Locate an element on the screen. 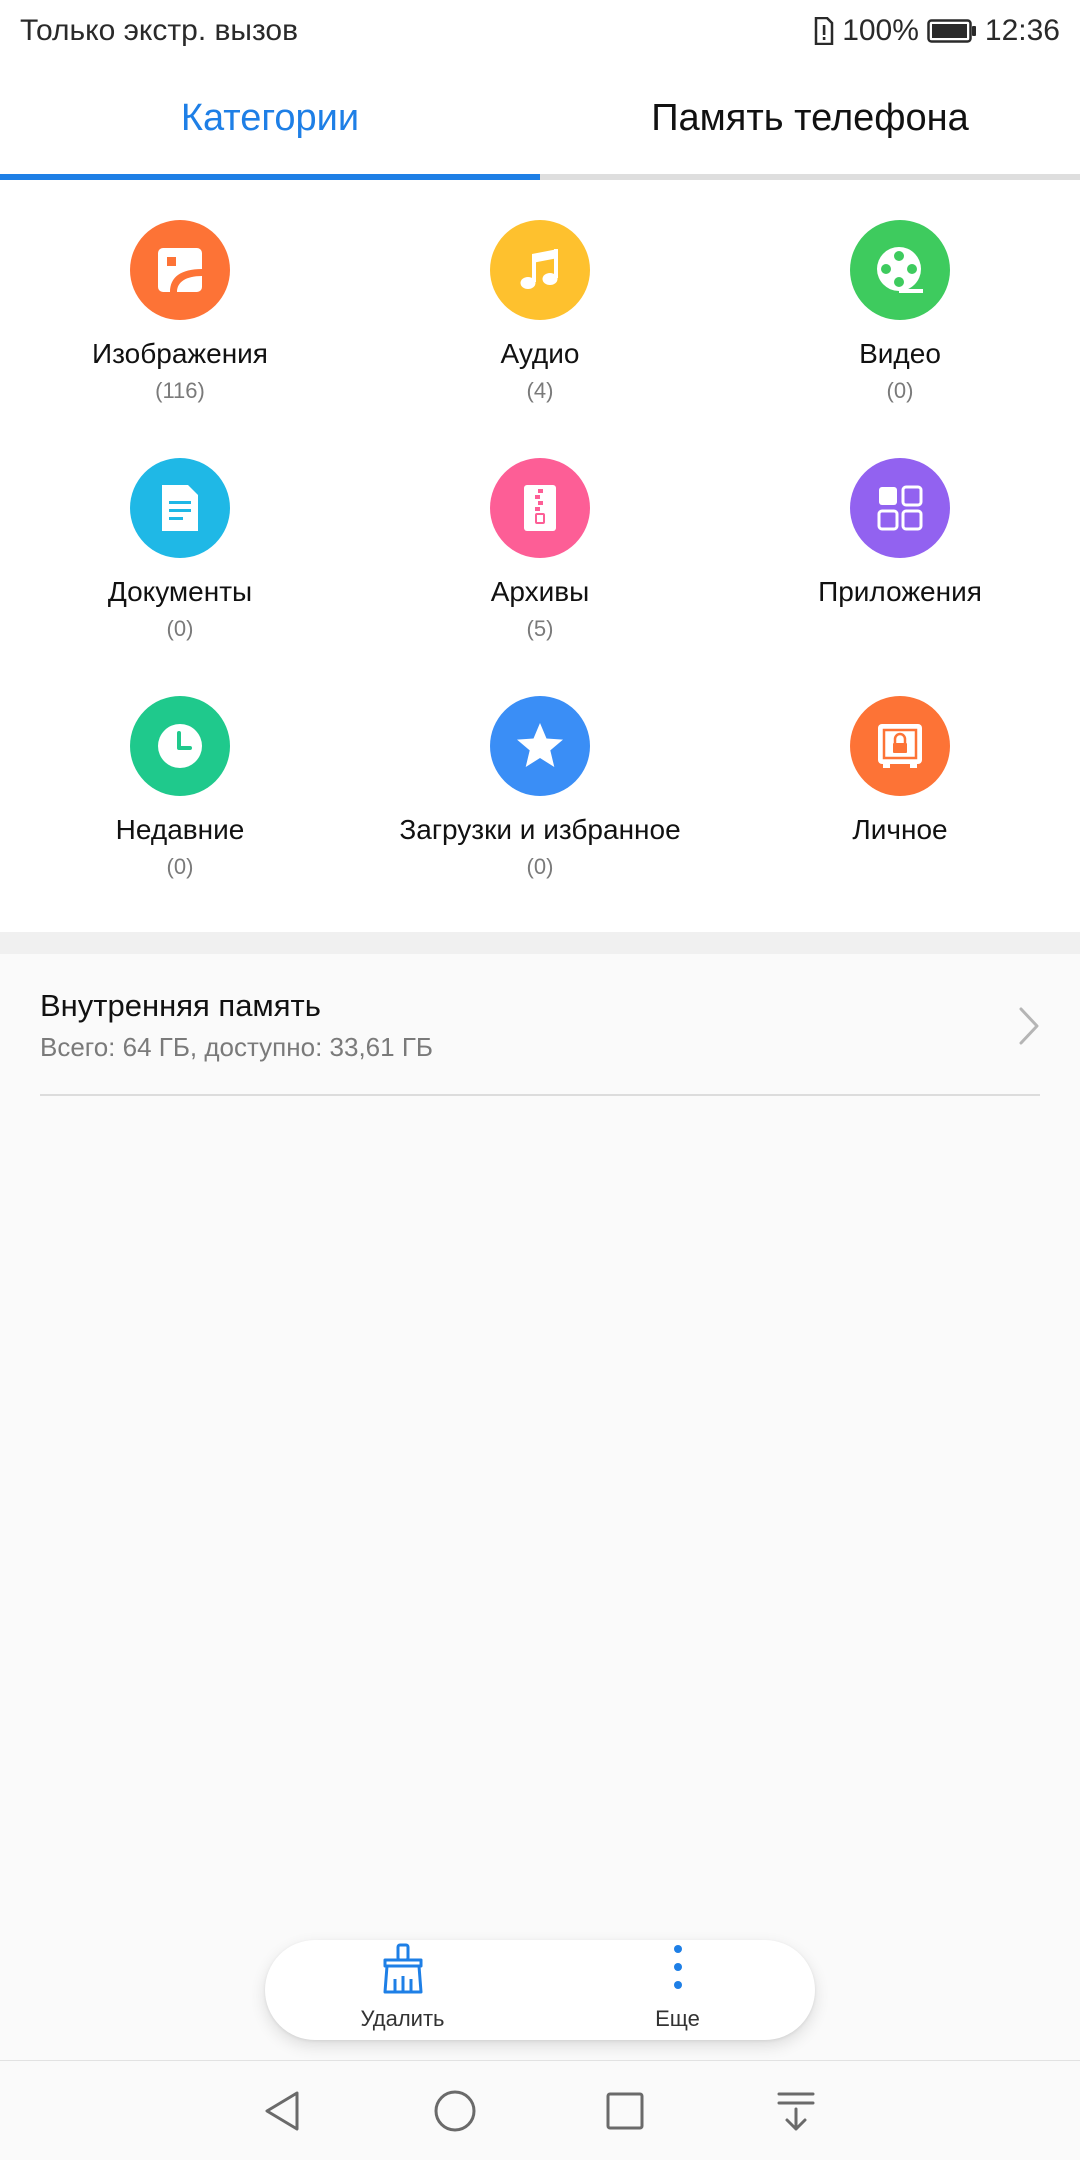 The height and width of the screenshot is (2160, 1080). category-images: Изображения (116) is located at coordinates (180, 299).